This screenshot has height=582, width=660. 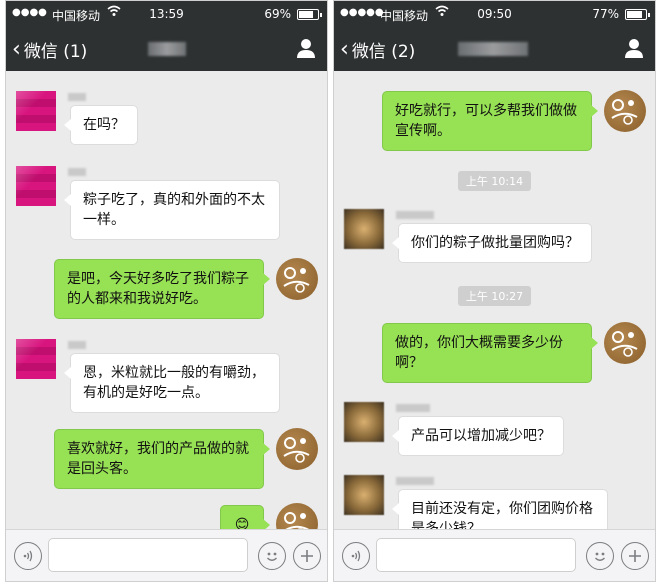 What do you see at coordinates (172, 210) in the screenshot?
I see `incoming-message: 粽子吃了，真的和外面的不太一样。` at bounding box center [172, 210].